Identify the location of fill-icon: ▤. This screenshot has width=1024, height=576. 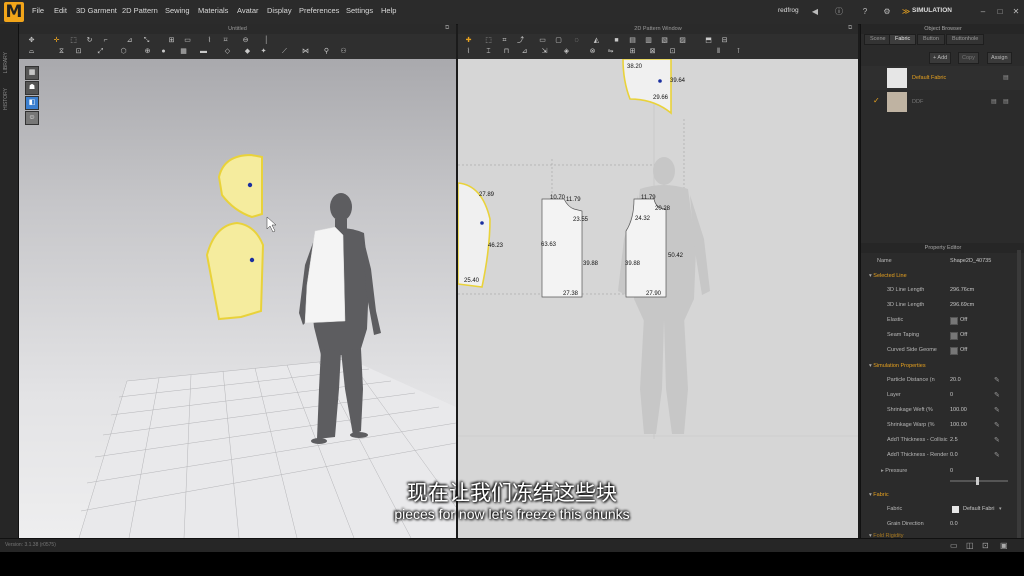
(632, 41).